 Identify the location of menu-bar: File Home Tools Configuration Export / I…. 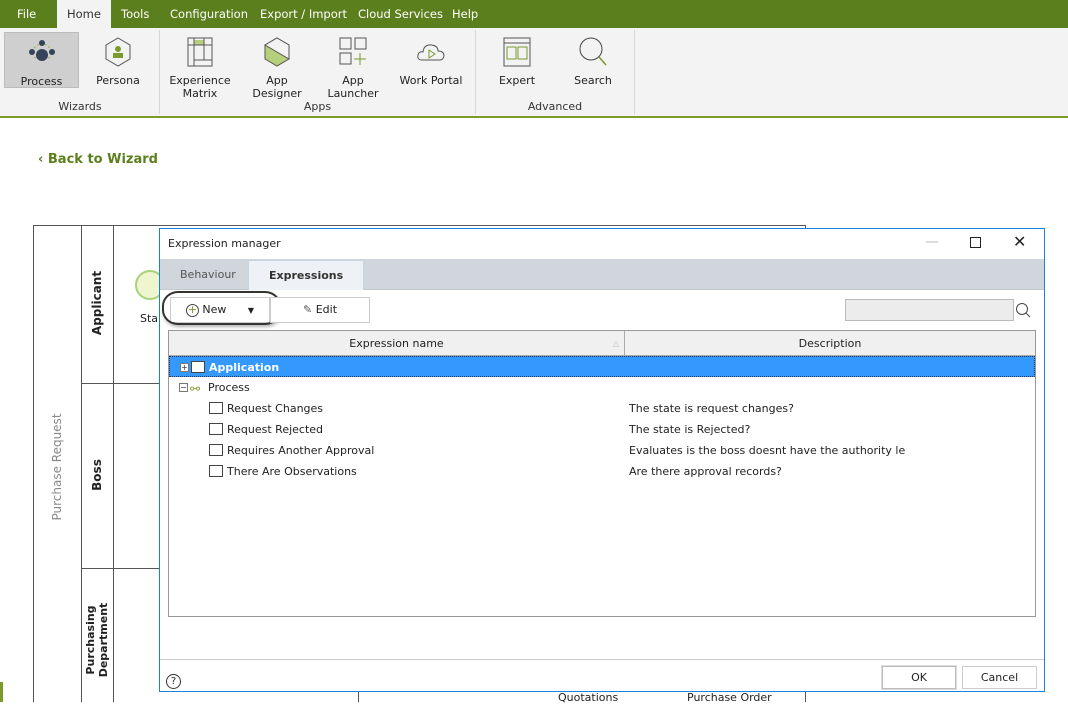
(534, 14).